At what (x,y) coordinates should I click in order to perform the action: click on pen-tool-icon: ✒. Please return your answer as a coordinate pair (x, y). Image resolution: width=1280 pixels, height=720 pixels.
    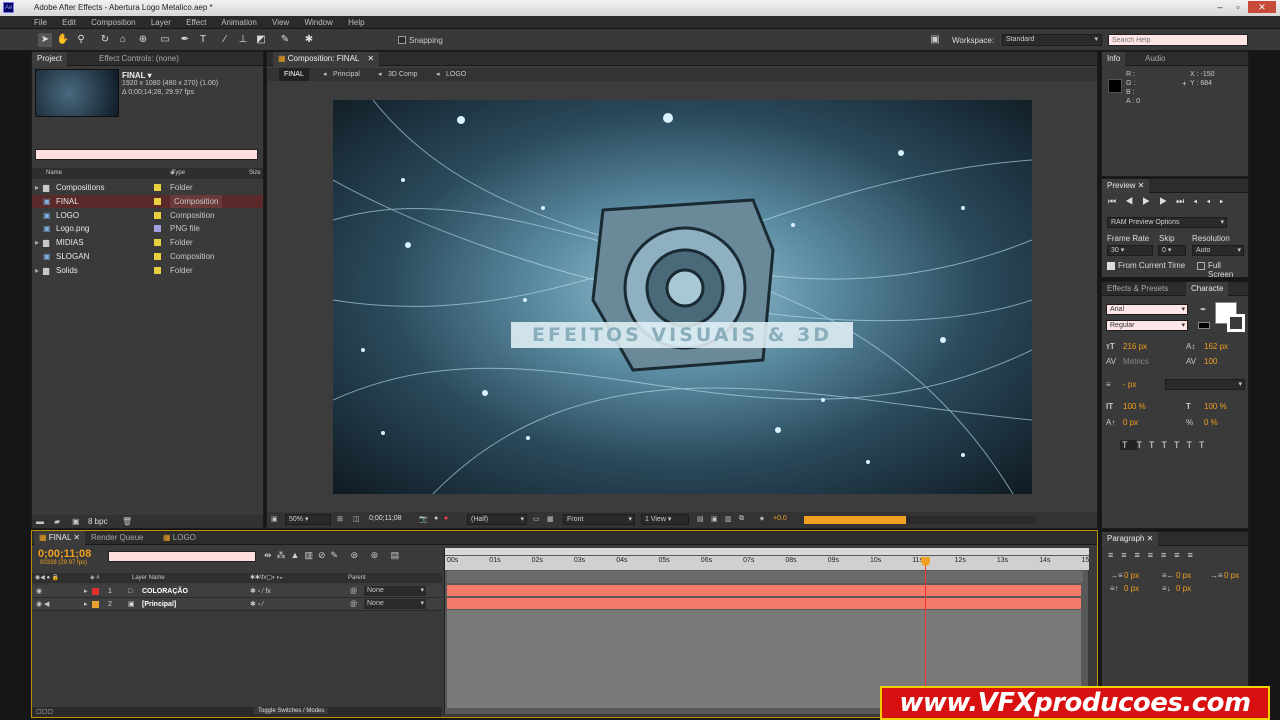
    Looking at the image, I should click on (185, 40).